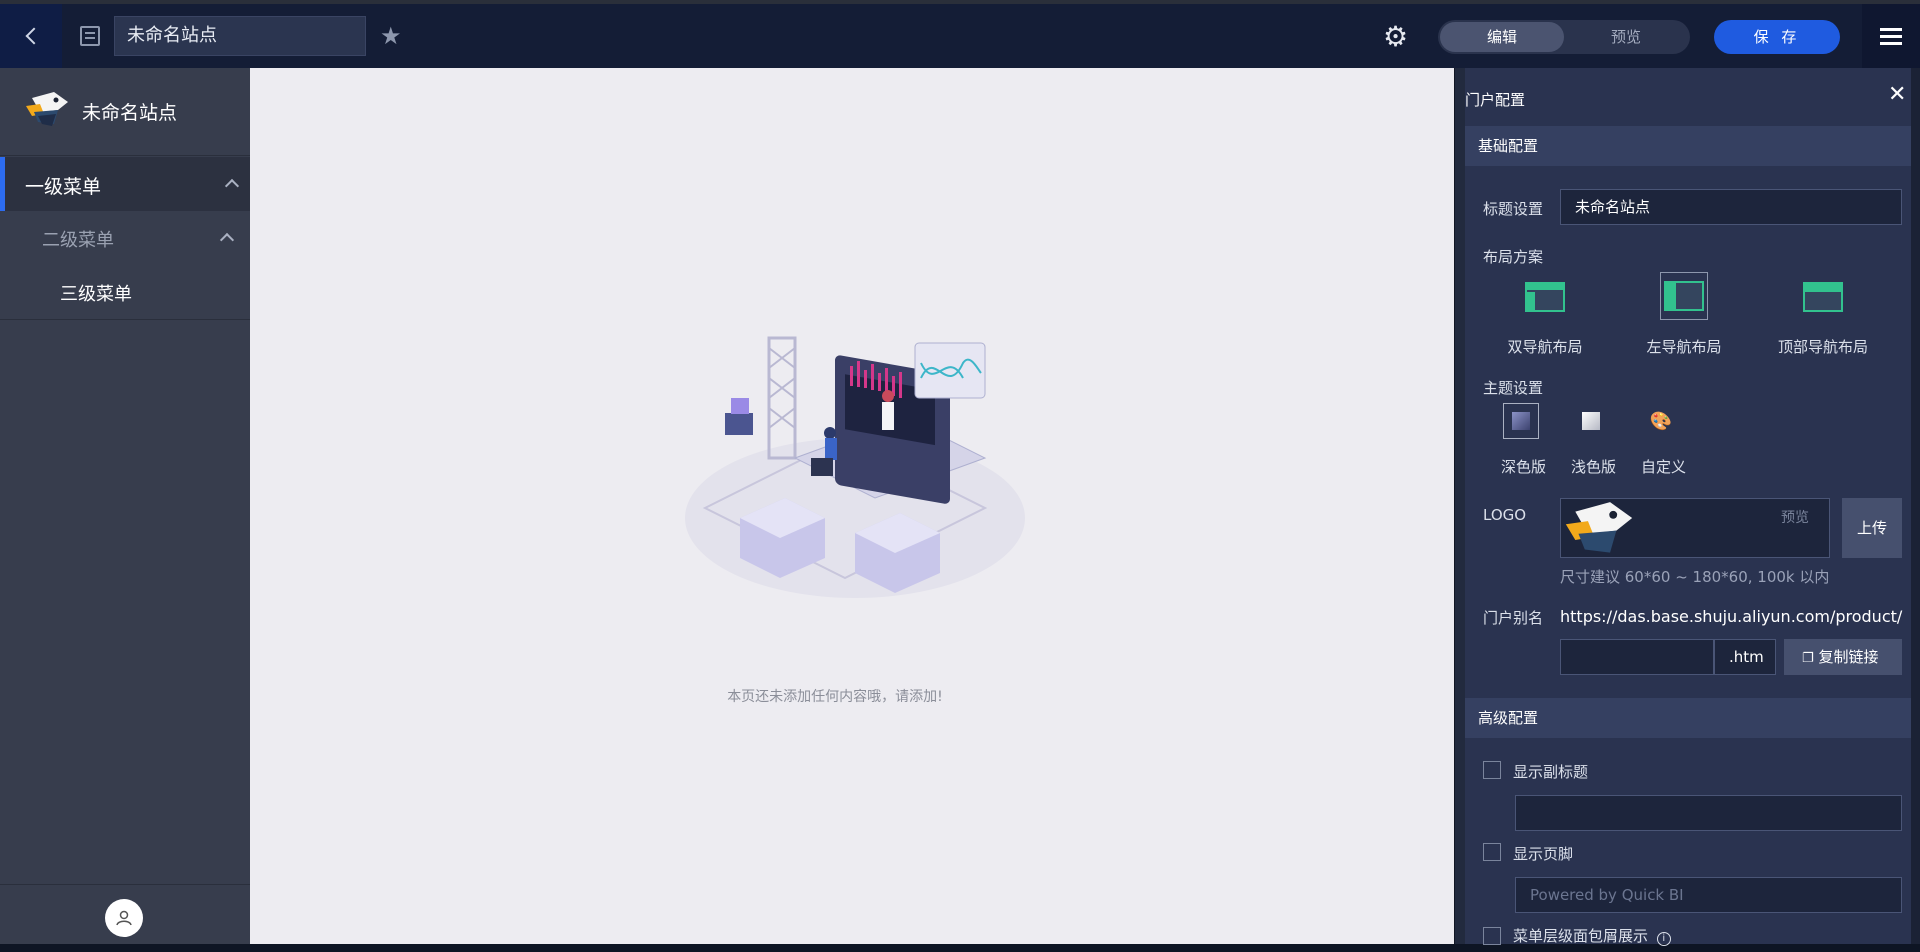  I want to click on dark-theme-swatch-icon, so click(1521, 421).